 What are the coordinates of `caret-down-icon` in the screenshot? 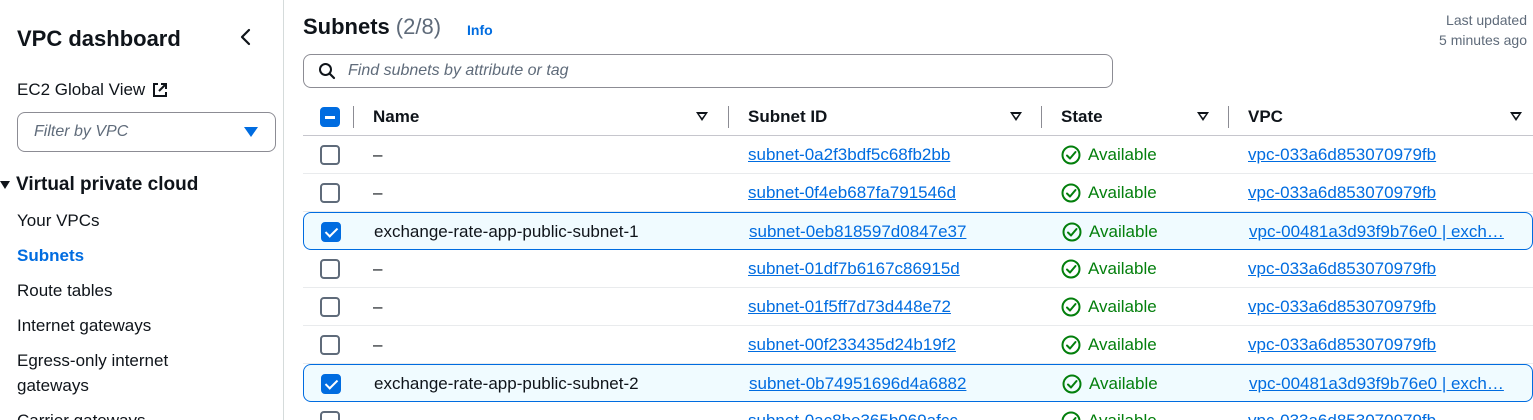 It's located at (251, 132).